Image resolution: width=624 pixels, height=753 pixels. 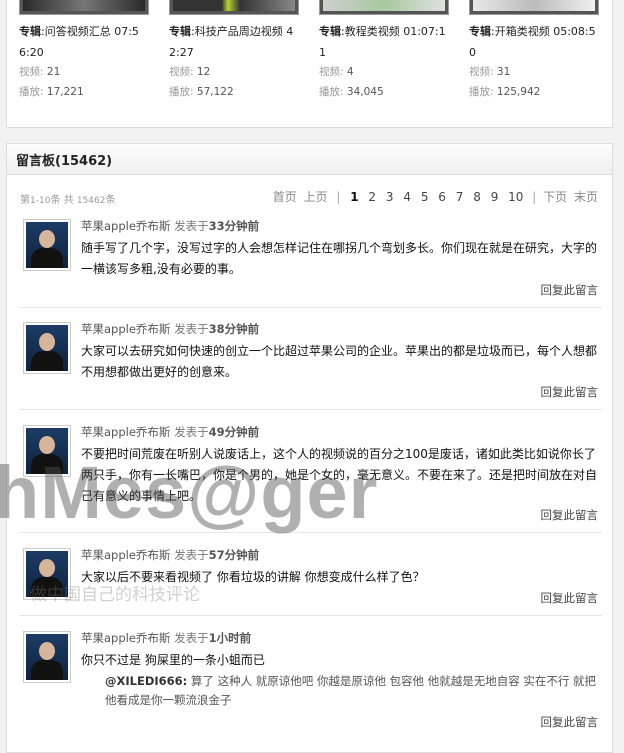 I want to click on pager-last-link: 末页, so click(x=586, y=196).